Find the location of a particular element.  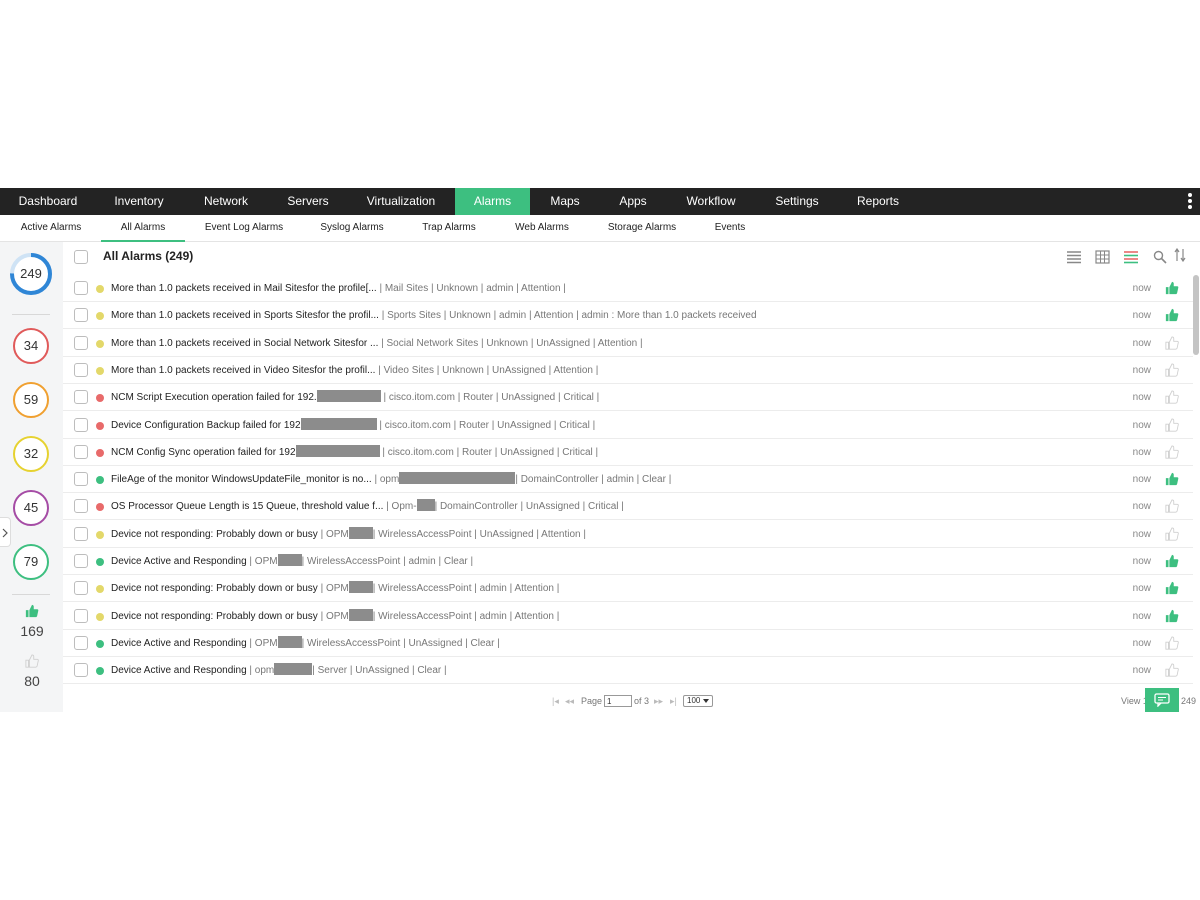

nav-network: Network is located at coordinates (226, 201).